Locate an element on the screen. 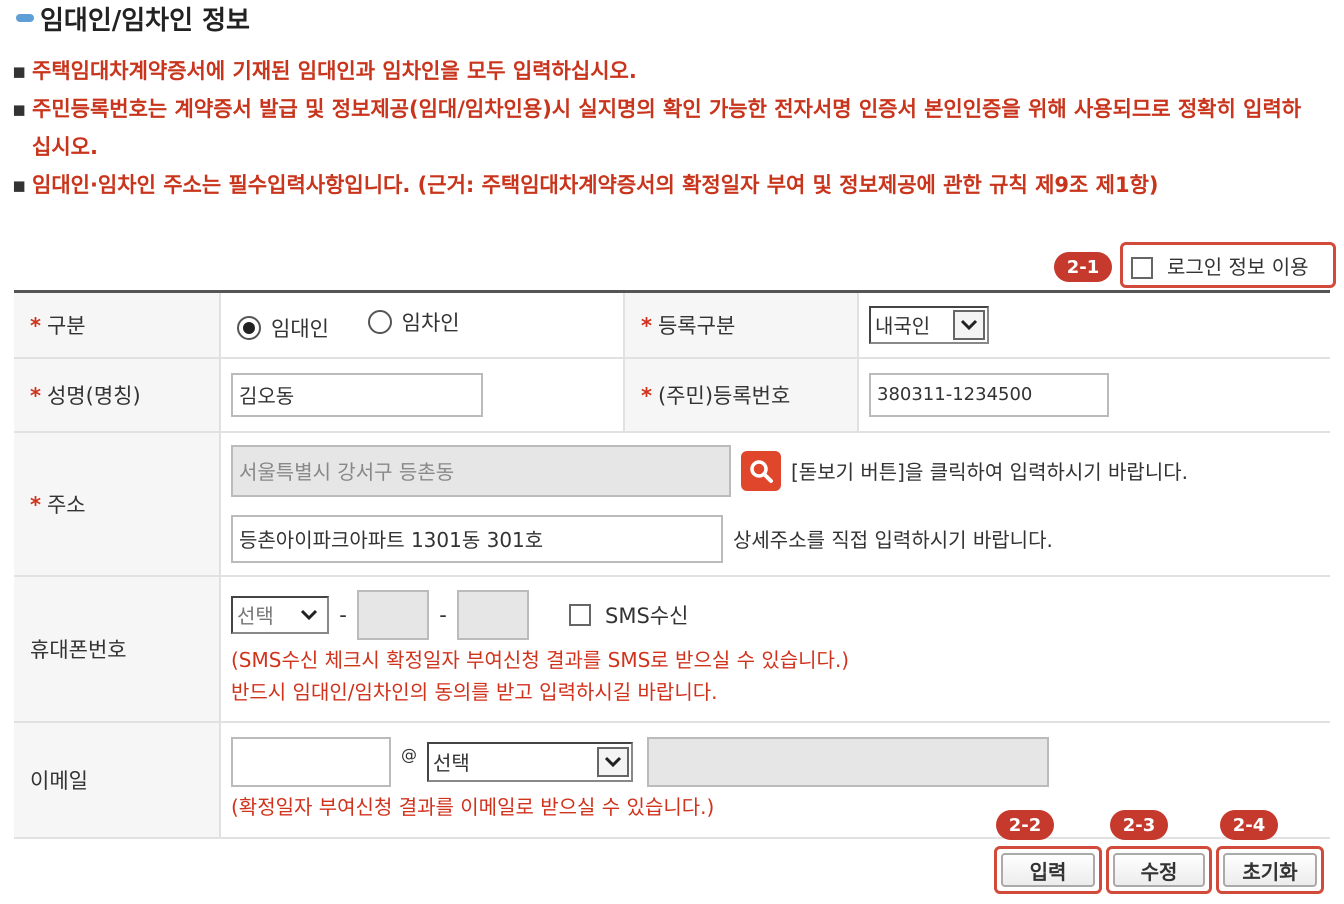  address-search-button is located at coordinates (761, 470).